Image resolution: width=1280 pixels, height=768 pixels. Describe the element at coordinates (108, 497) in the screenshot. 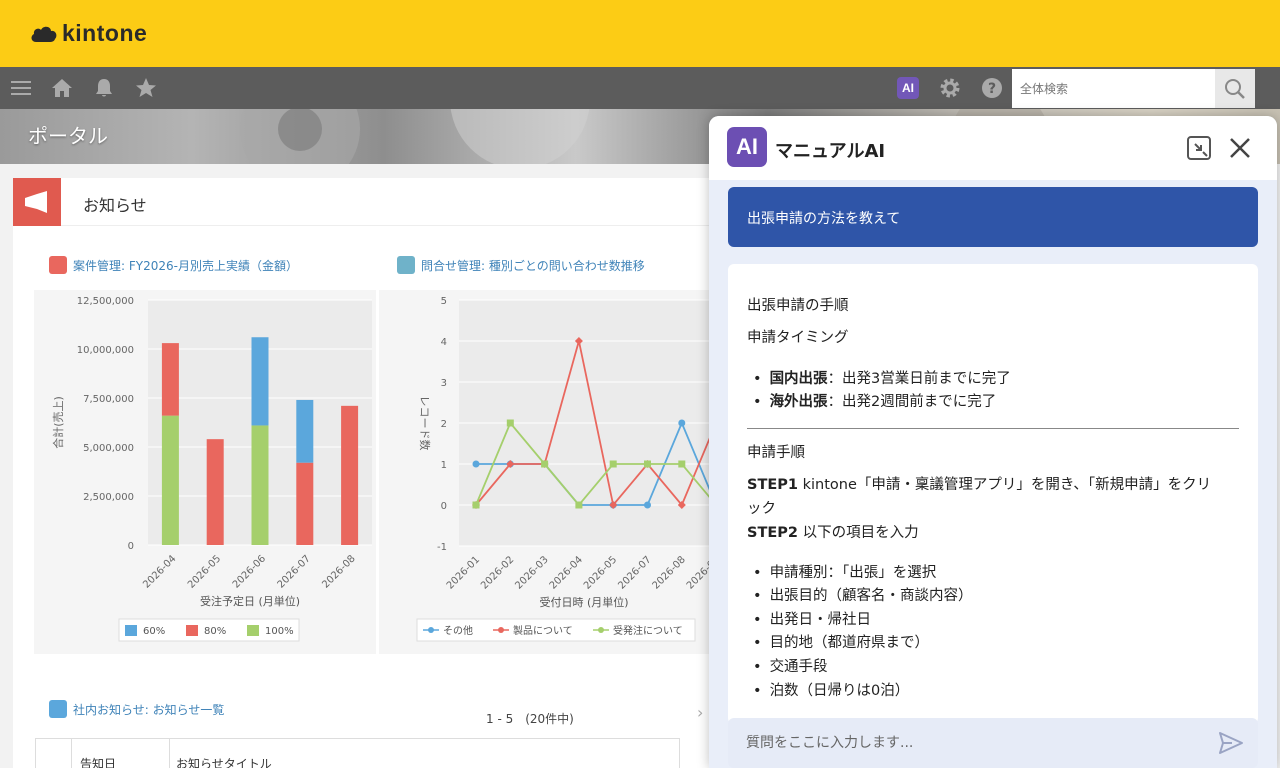

I see `y-tick-label: 2,500,000` at that location.